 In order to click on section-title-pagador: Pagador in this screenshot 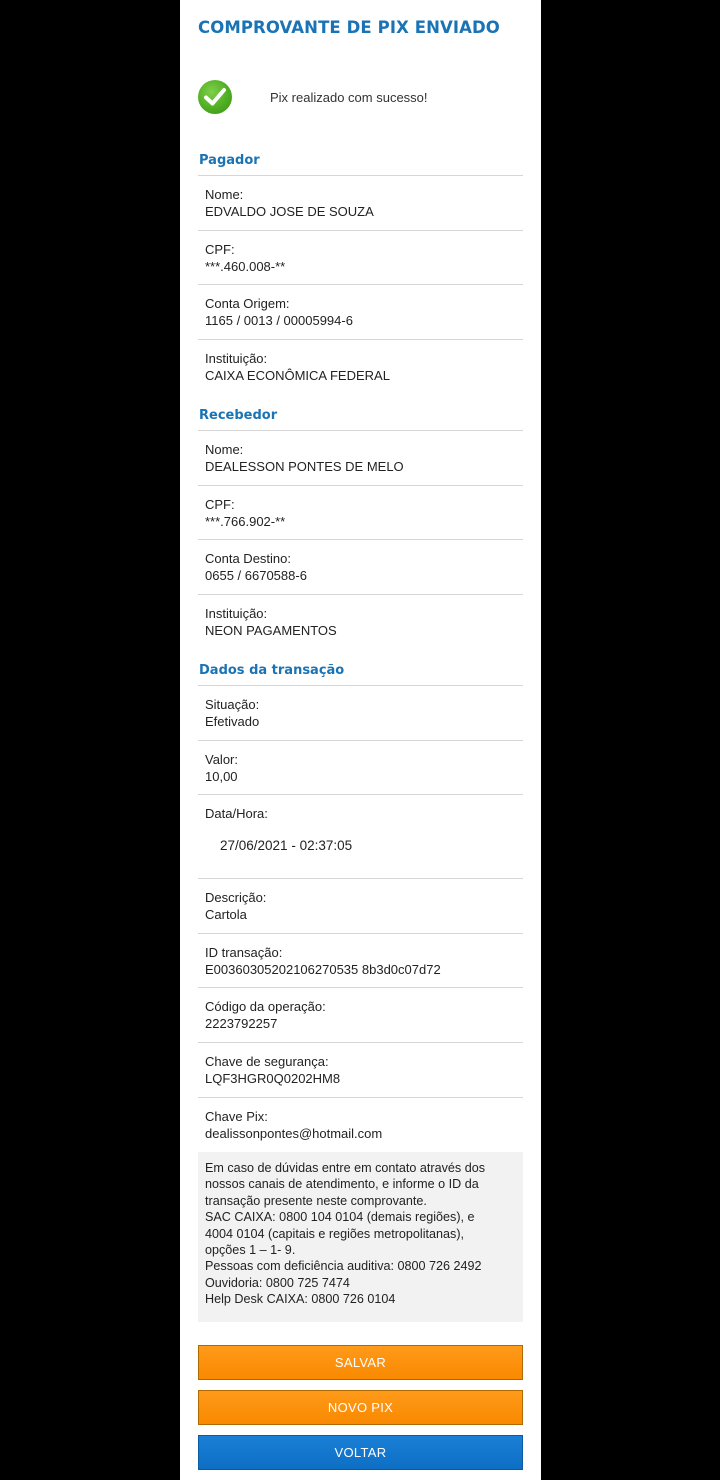, I will do `click(229, 160)`.